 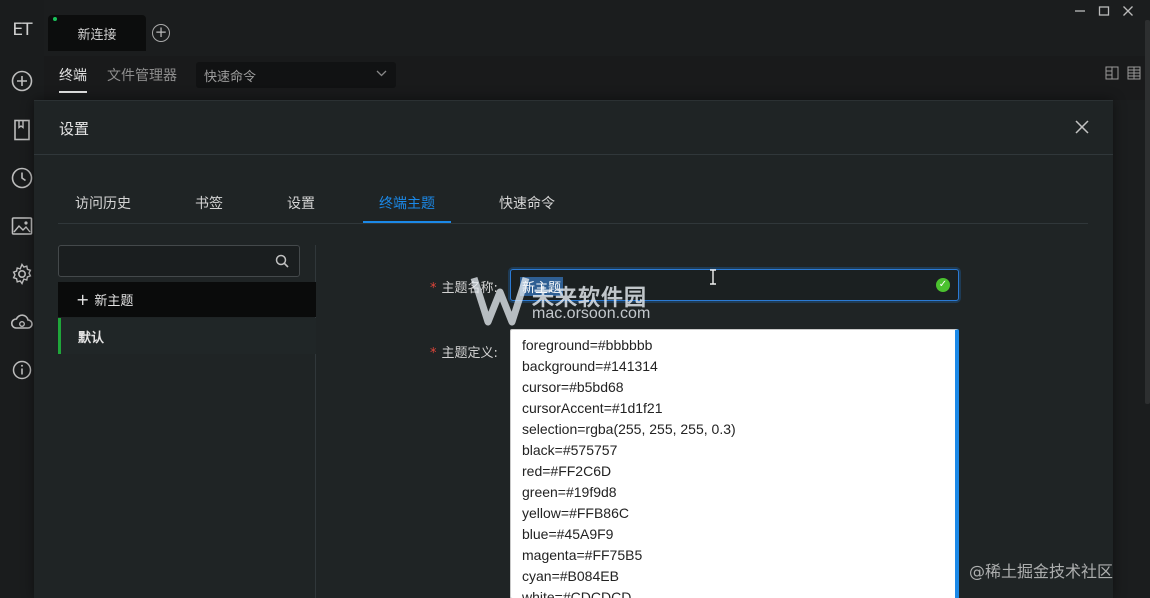 What do you see at coordinates (179, 261) in the screenshot?
I see `theme-search-input` at bounding box center [179, 261].